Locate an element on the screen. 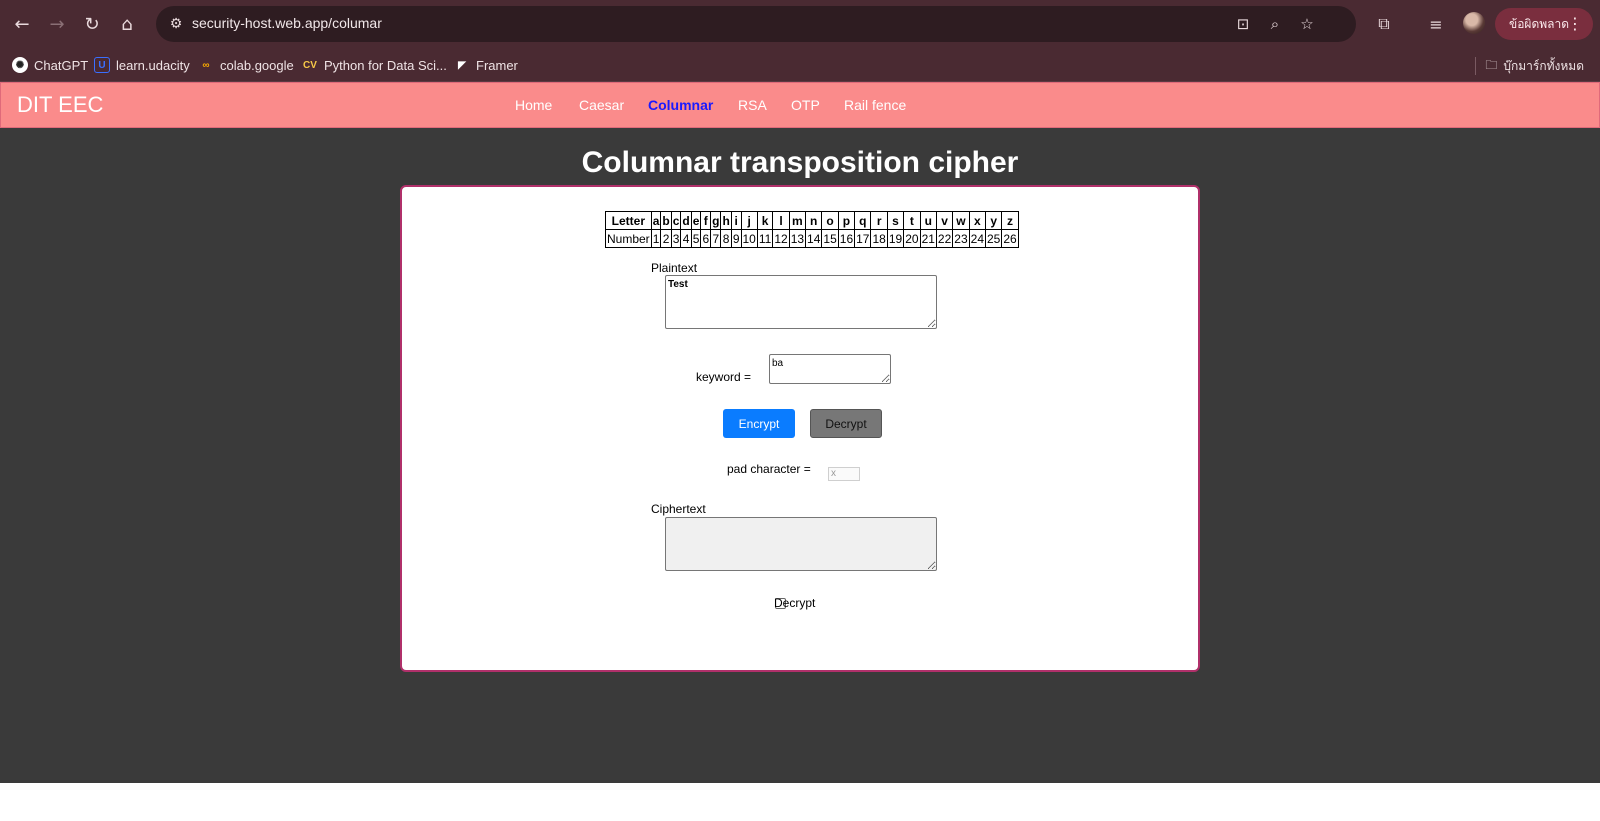 Image resolution: width=1600 pixels, height=821 pixels. bookmark-star-icon: ☆ is located at coordinates (1307, 24).